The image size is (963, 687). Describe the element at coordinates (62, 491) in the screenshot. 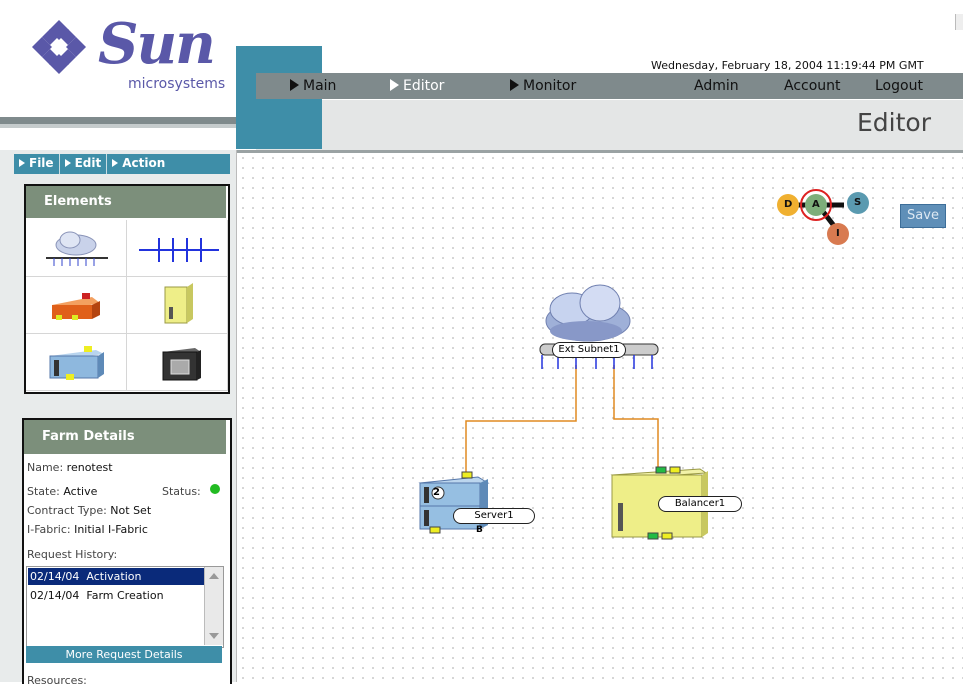

I see `farm-state-row: State: Active` at that location.